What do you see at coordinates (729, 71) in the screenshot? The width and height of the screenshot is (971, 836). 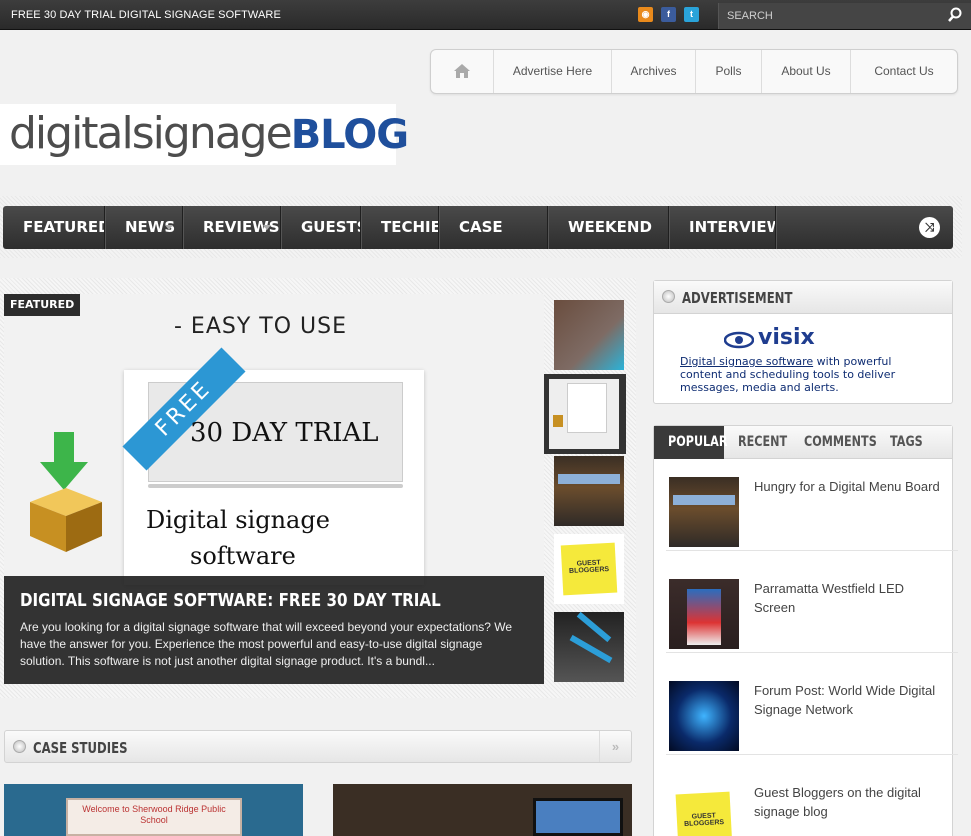 I see `nav-polls: Polls` at bounding box center [729, 71].